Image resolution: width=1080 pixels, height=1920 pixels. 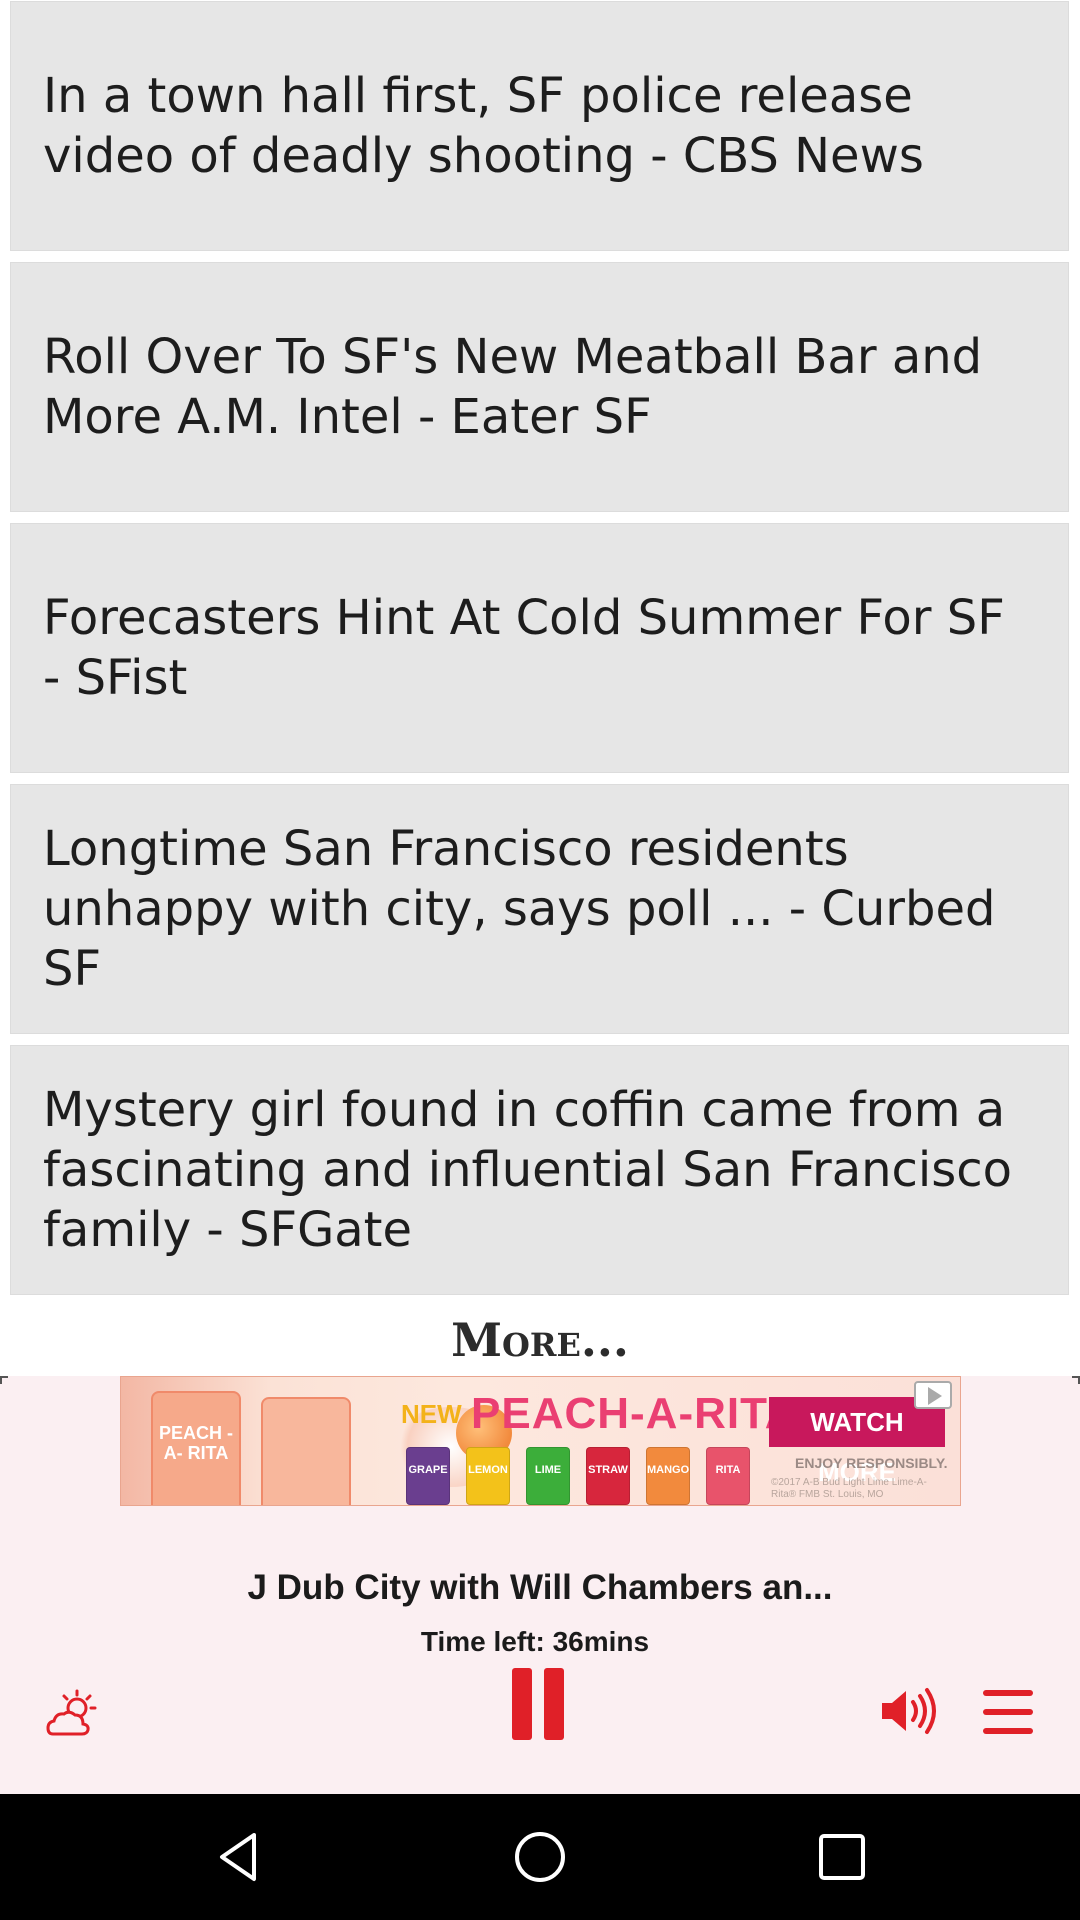 I want to click on ad-flavor-label: LIME, so click(x=548, y=1470).